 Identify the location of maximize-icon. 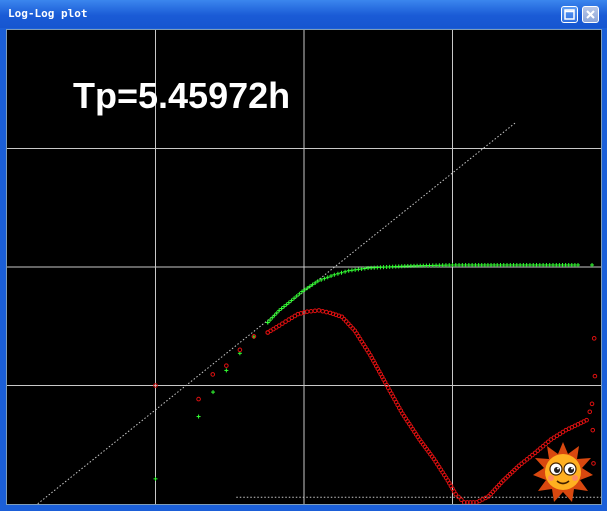
(569, 14).